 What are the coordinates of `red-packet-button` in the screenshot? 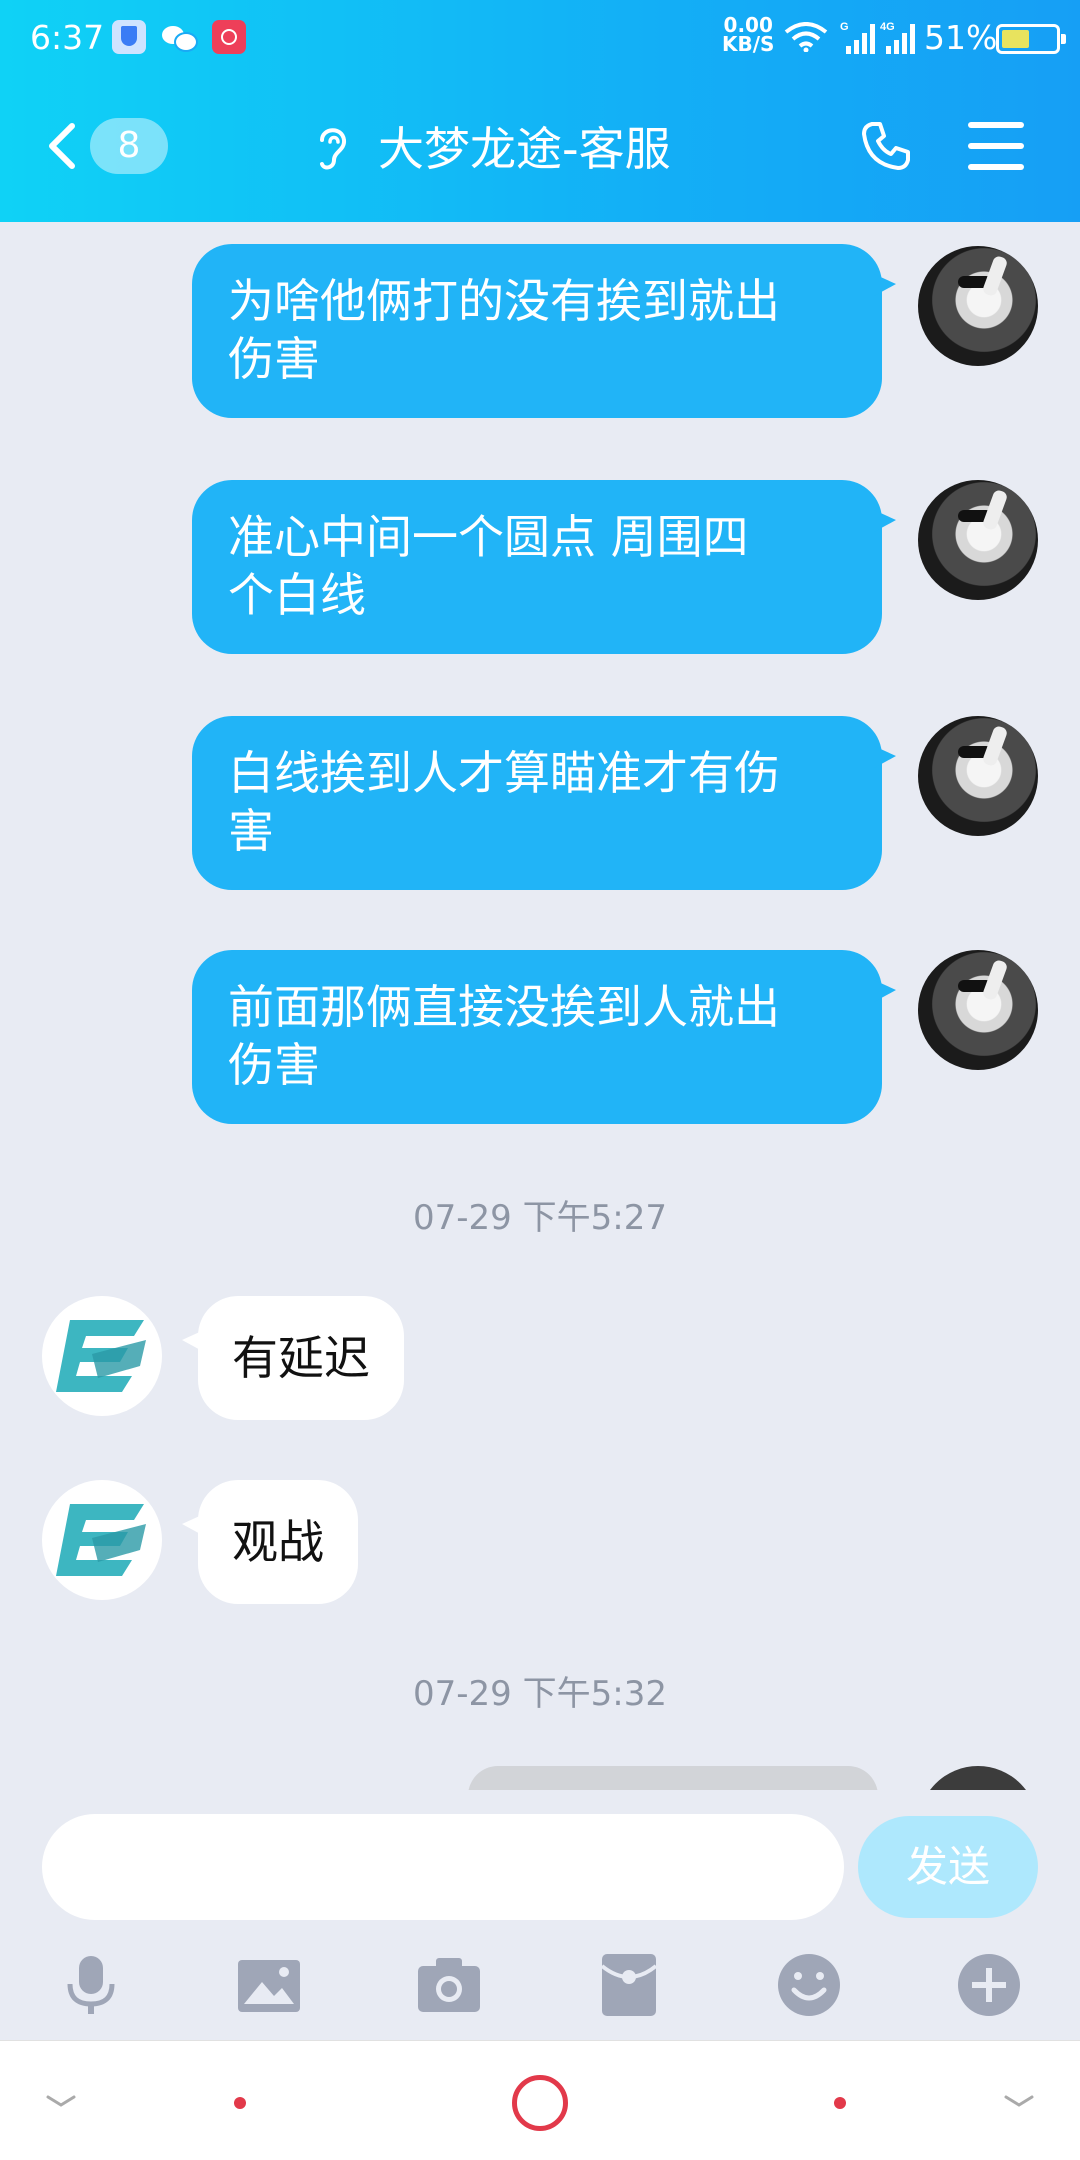 It's located at (629, 1985).